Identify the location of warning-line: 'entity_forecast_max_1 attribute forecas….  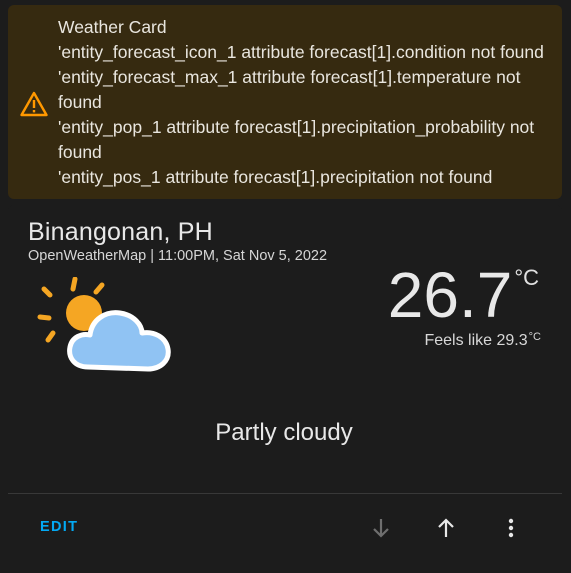
(289, 89).